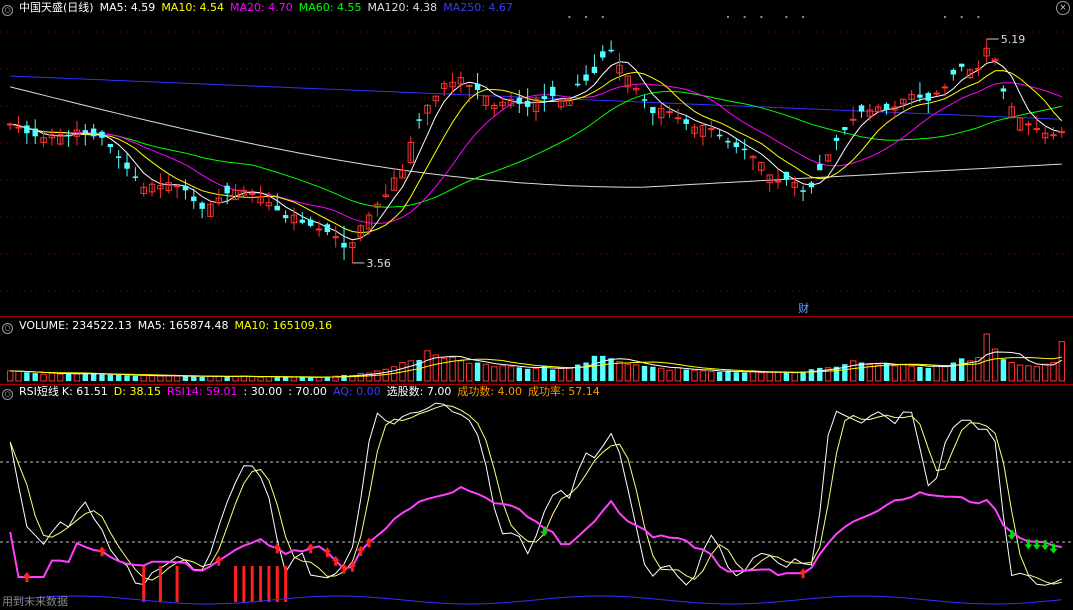 The height and width of the screenshot is (610, 1073). What do you see at coordinates (378, 263) in the screenshot?
I see `low-price-label: 3.56` at bounding box center [378, 263].